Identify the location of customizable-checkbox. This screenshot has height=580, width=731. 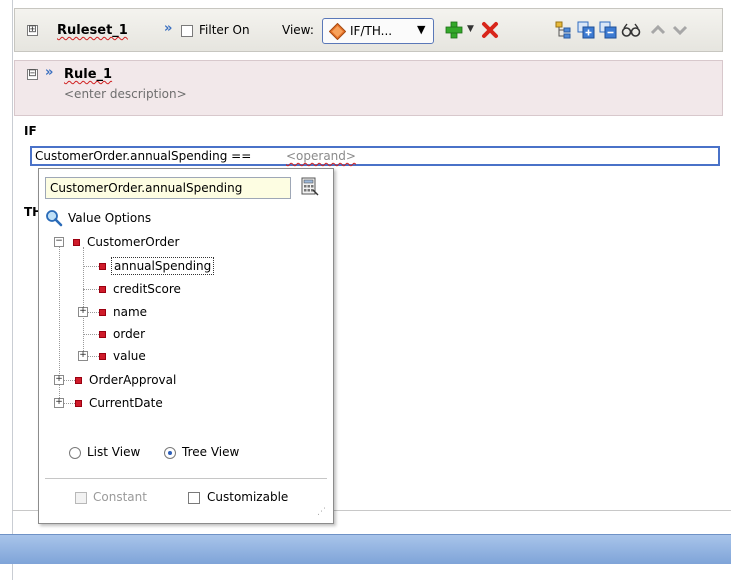
(194, 498).